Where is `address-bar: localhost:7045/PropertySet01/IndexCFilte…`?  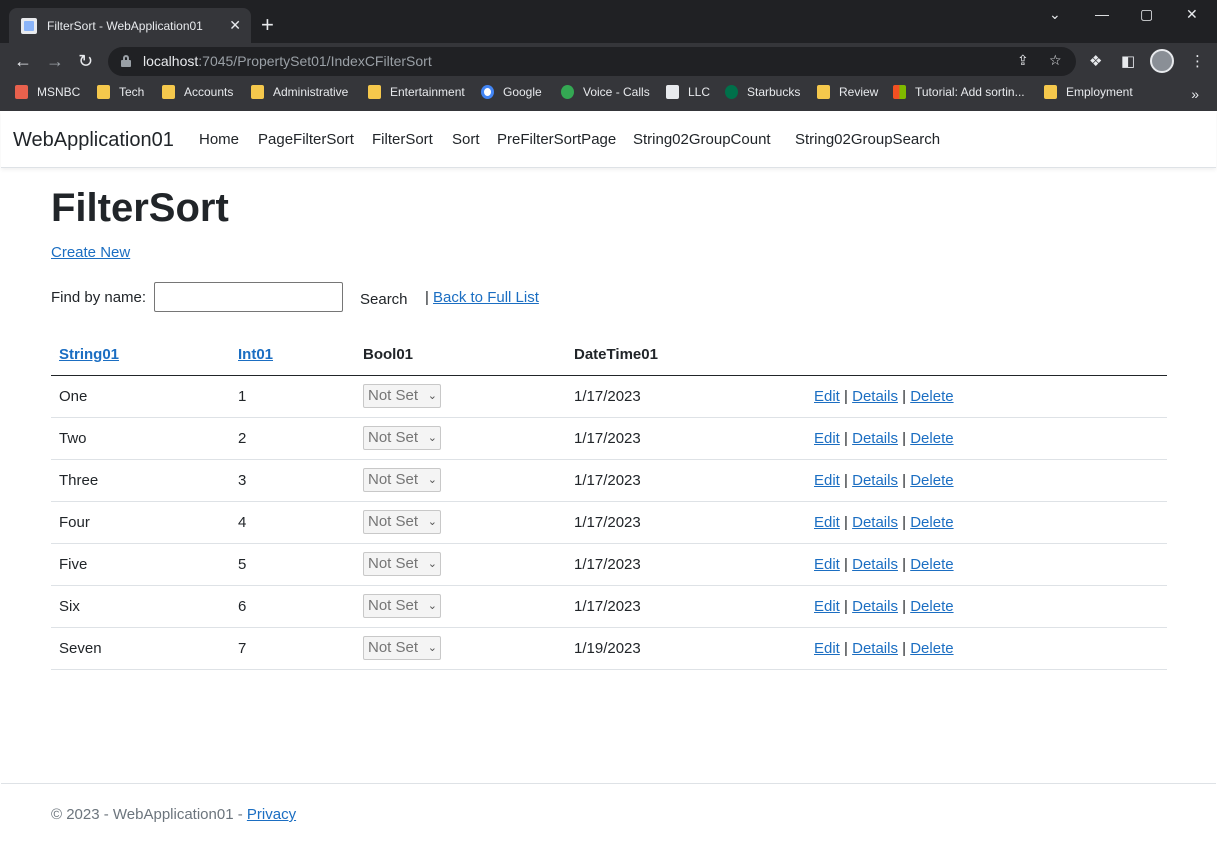
address-bar: localhost:7045/PropertySet01/IndexCFilte… is located at coordinates (592, 61).